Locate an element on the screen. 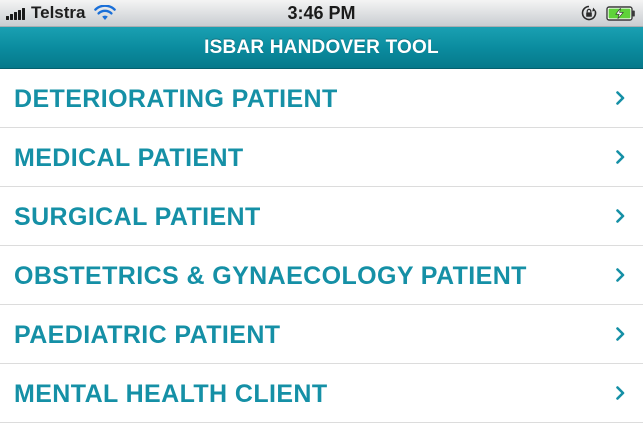  status-bar: Telstra 3:46 PM is located at coordinates (321, 13).